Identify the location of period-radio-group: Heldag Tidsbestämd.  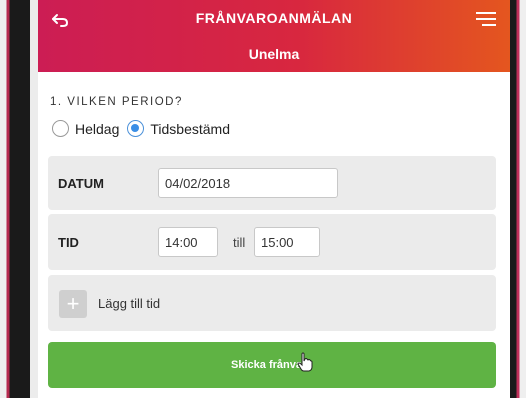
(145, 128).